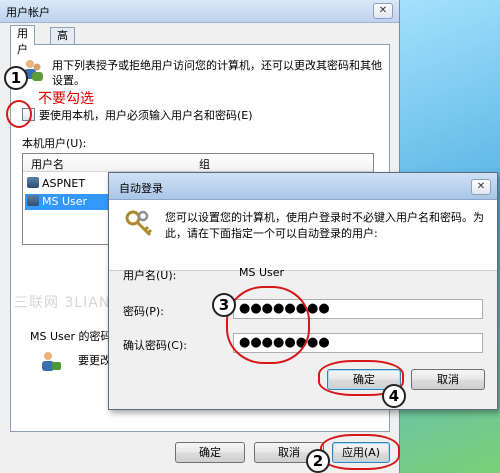  I want to click on tab-advanced: 高级, so click(62, 42).